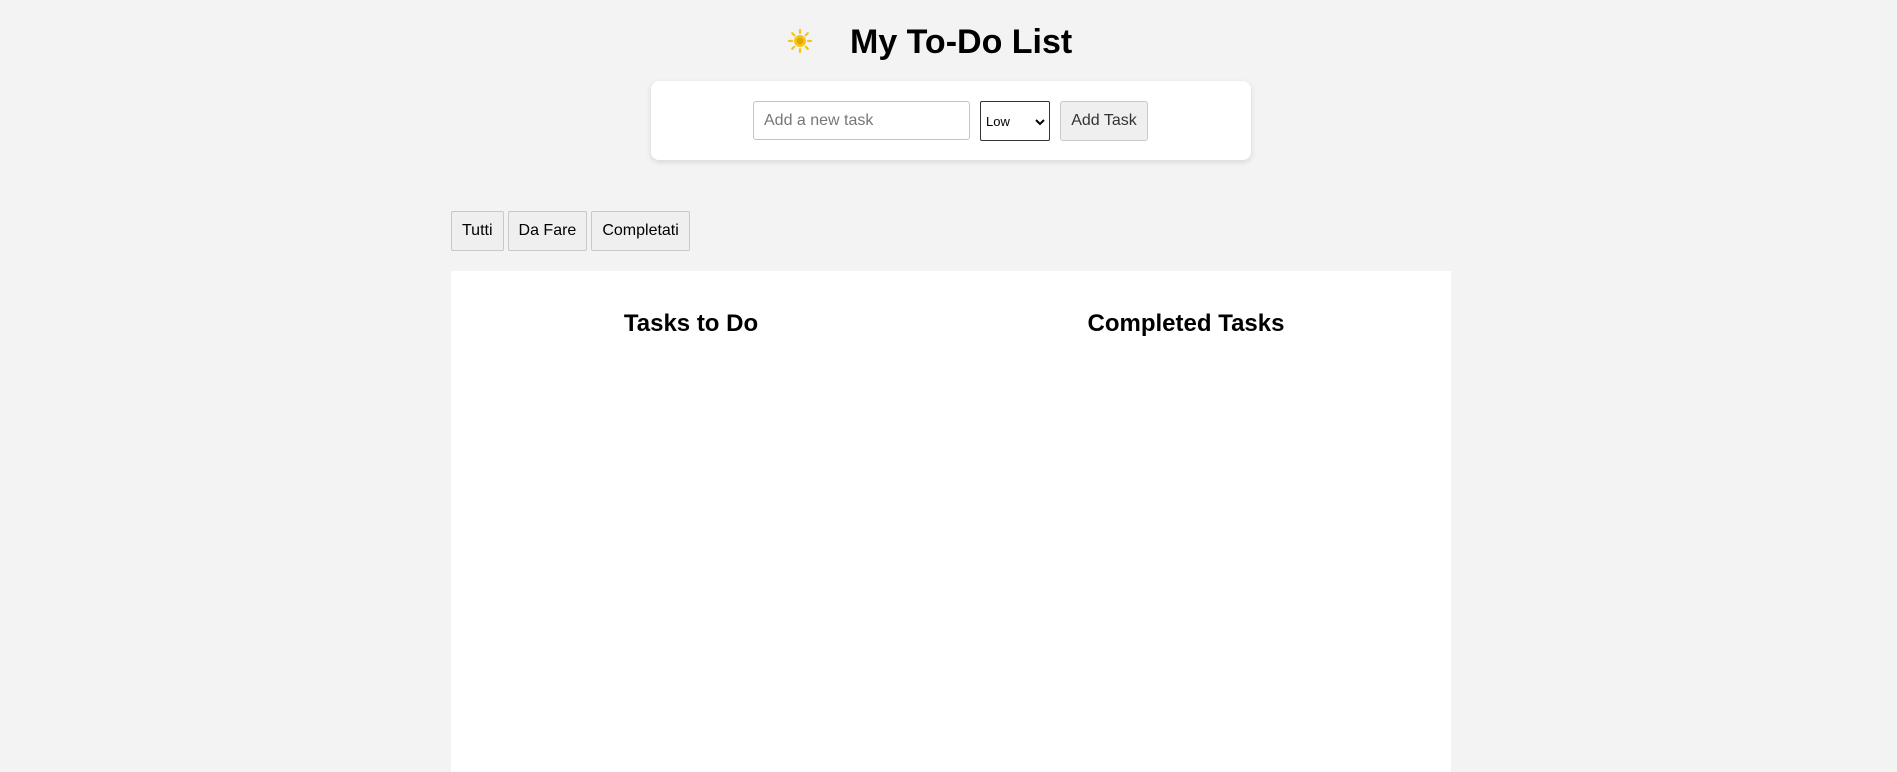  I want to click on add-task-button: Add Task, so click(1104, 121).